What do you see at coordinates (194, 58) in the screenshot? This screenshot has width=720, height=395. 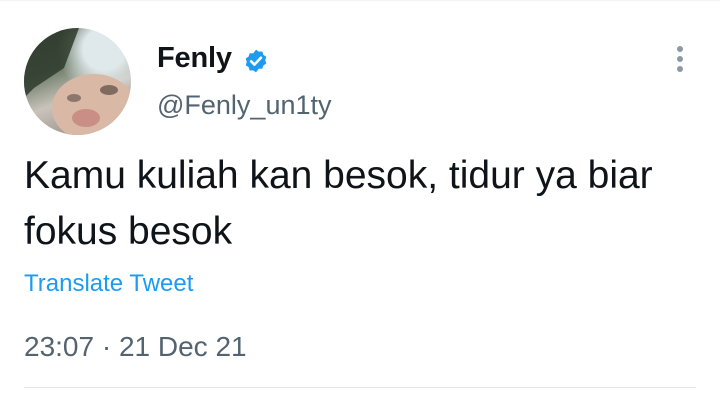 I see `display-name: Fenly` at bounding box center [194, 58].